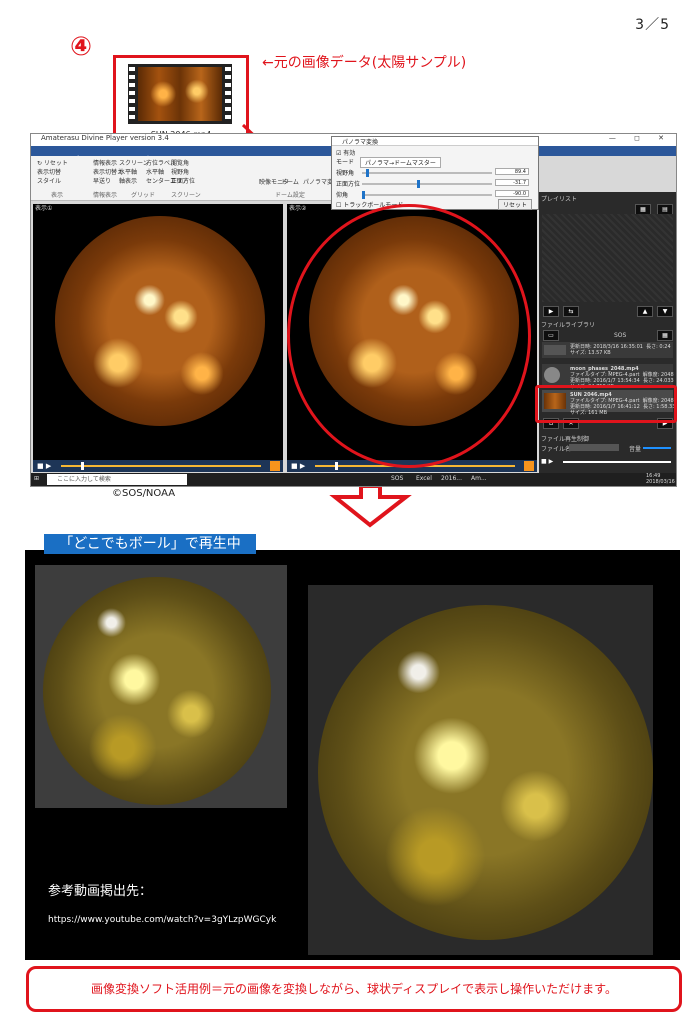 This screenshot has height=1035, width=700. What do you see at coordinates (606, 404) in the screenshot?
I see `selected-file-highlight` at bounding box center [606, 404].